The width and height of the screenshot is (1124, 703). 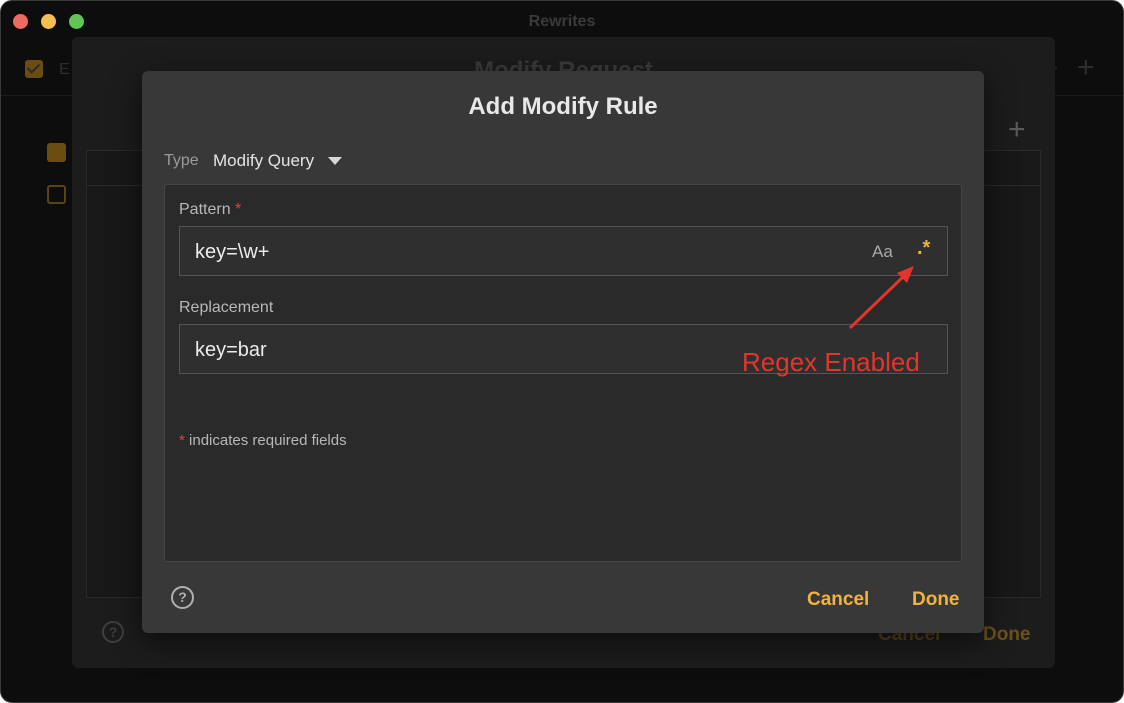 What do you see at coordinates (56, 152) in the screenshot?
I see `rule-checkbox-checked` at bounding box center [56, 152].